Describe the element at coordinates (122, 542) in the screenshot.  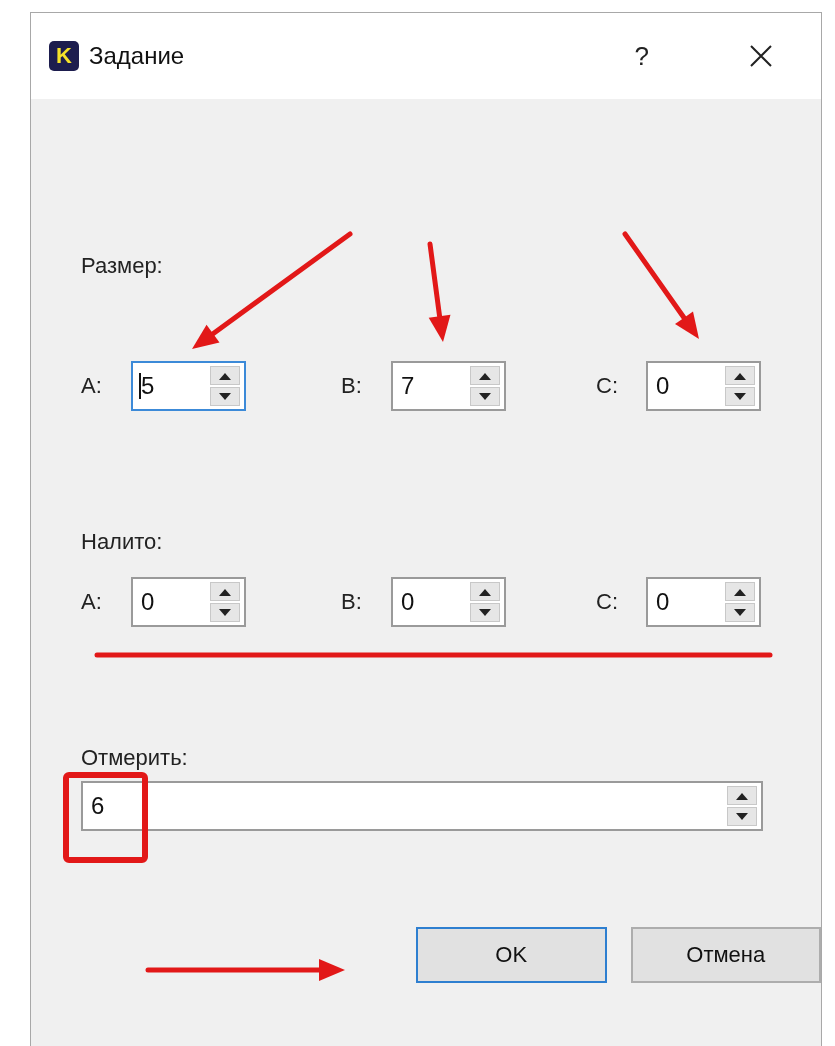
I see `section-label: Налито:` at that location.